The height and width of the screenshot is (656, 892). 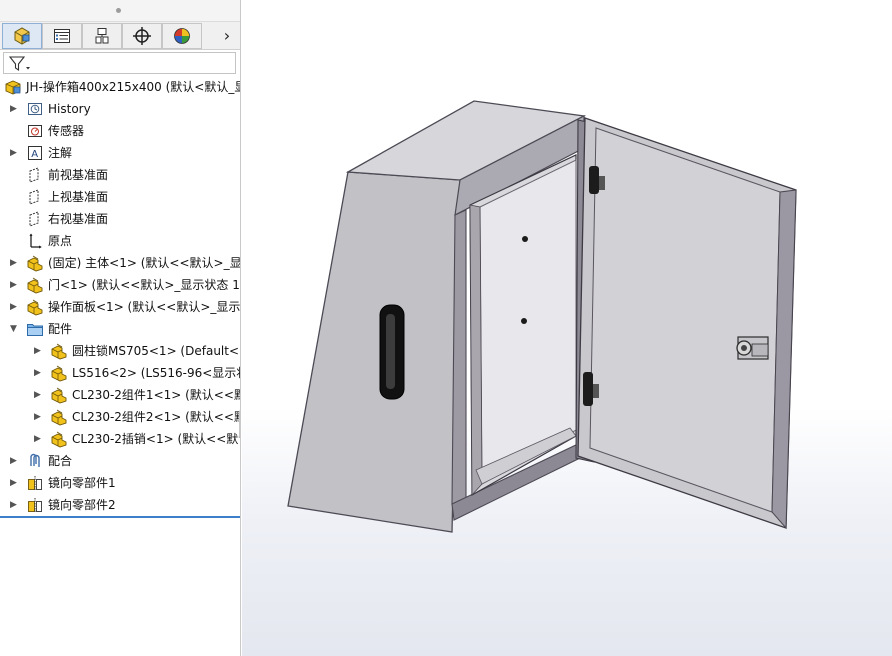 I want to click on tree-item-label: 圆柱锁MS705<1> (Default<<, so click(x=156, y=351).